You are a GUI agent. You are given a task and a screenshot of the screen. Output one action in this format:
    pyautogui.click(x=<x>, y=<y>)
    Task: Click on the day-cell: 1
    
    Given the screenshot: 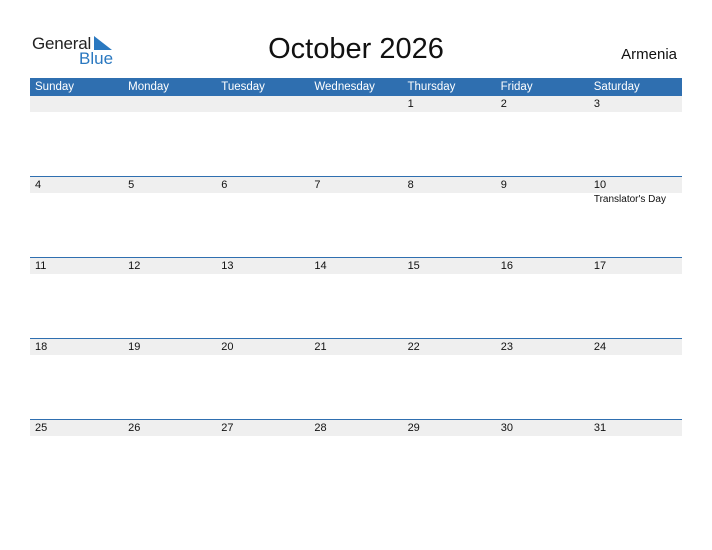 What is the action you would take?
    pyautogui.click(x=449, y=136)
    